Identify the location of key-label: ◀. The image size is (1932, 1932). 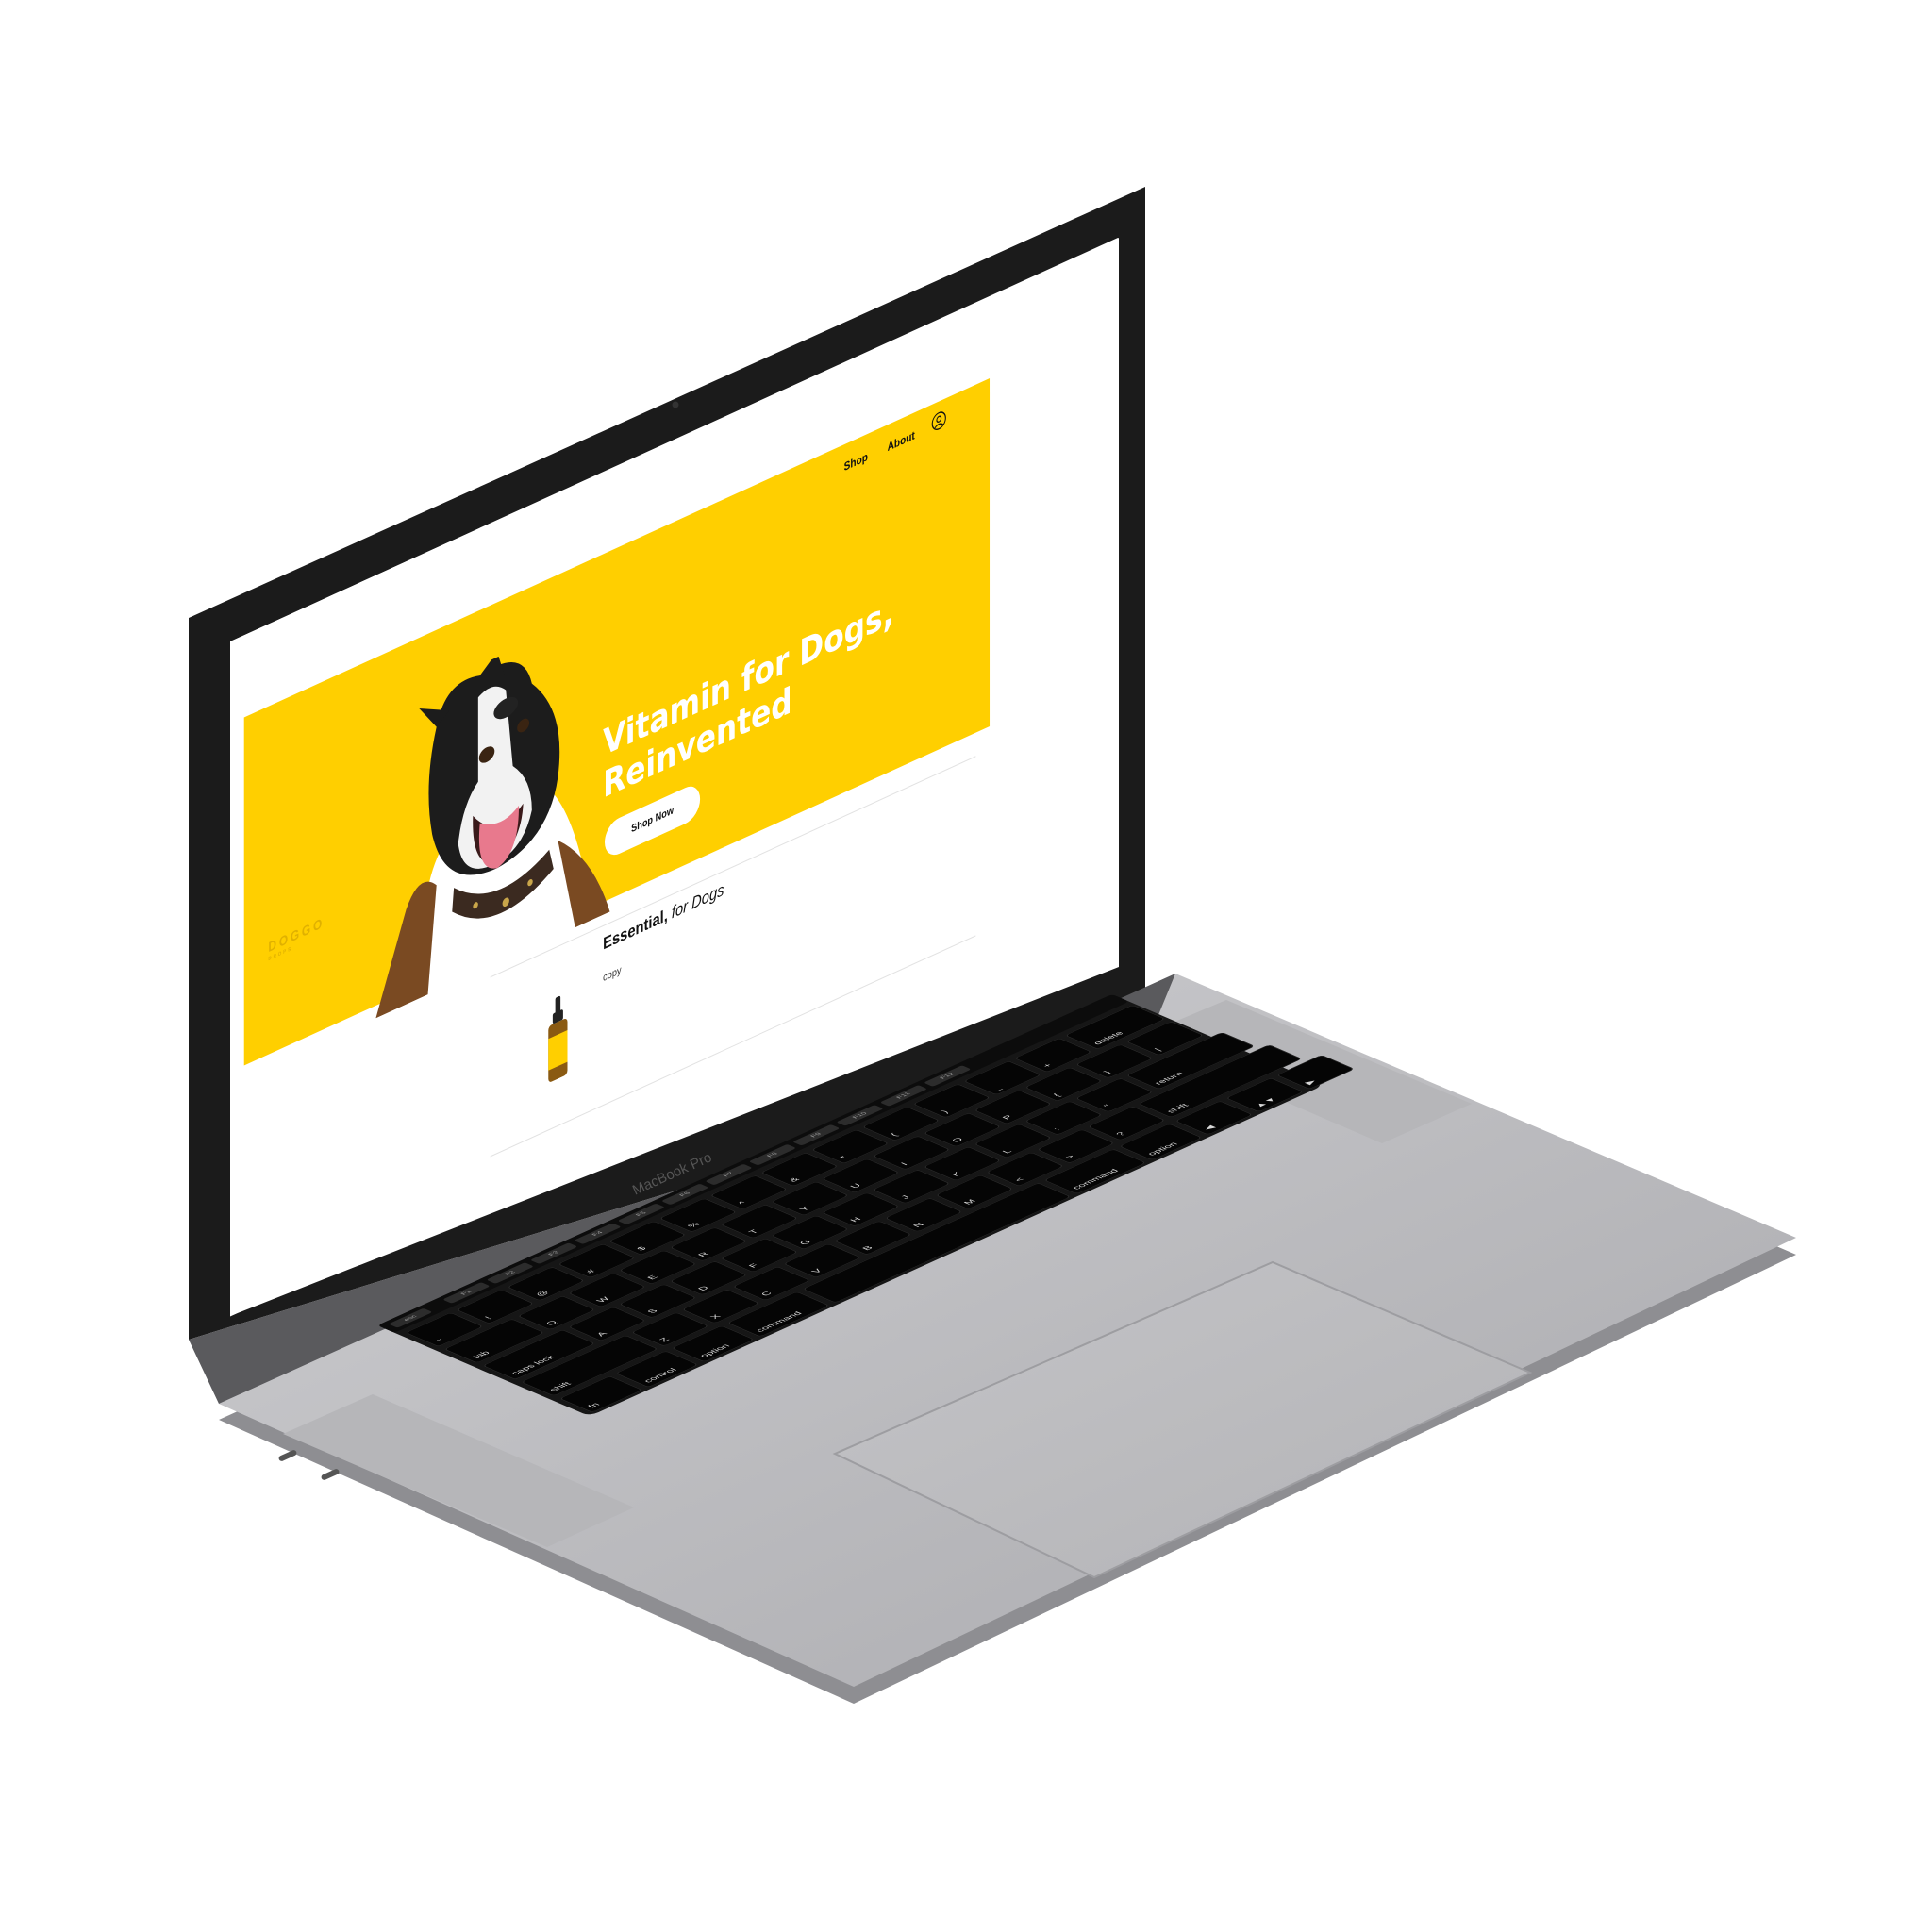
(1209, 1128).